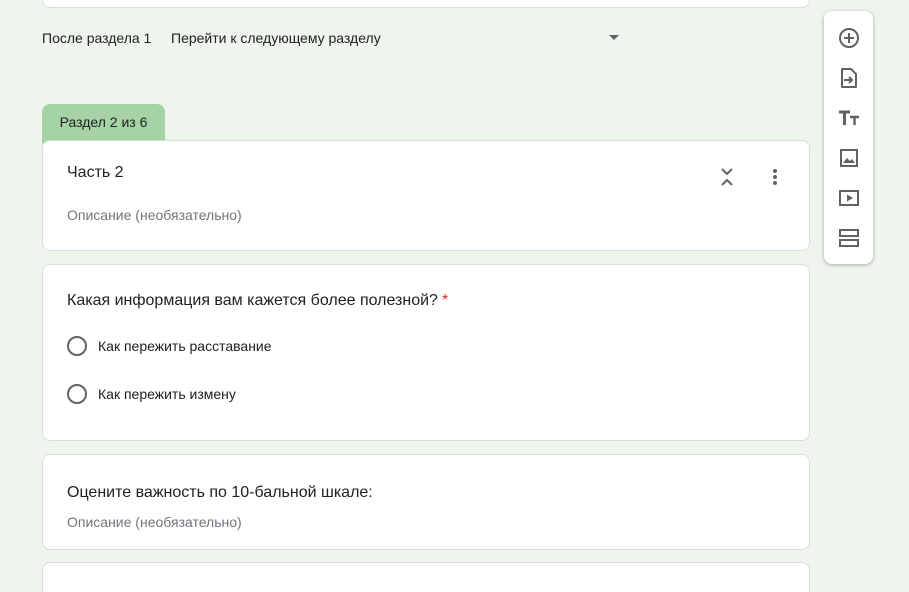  I want to click on option-label: Как пережить расставание, so click(185, 346).